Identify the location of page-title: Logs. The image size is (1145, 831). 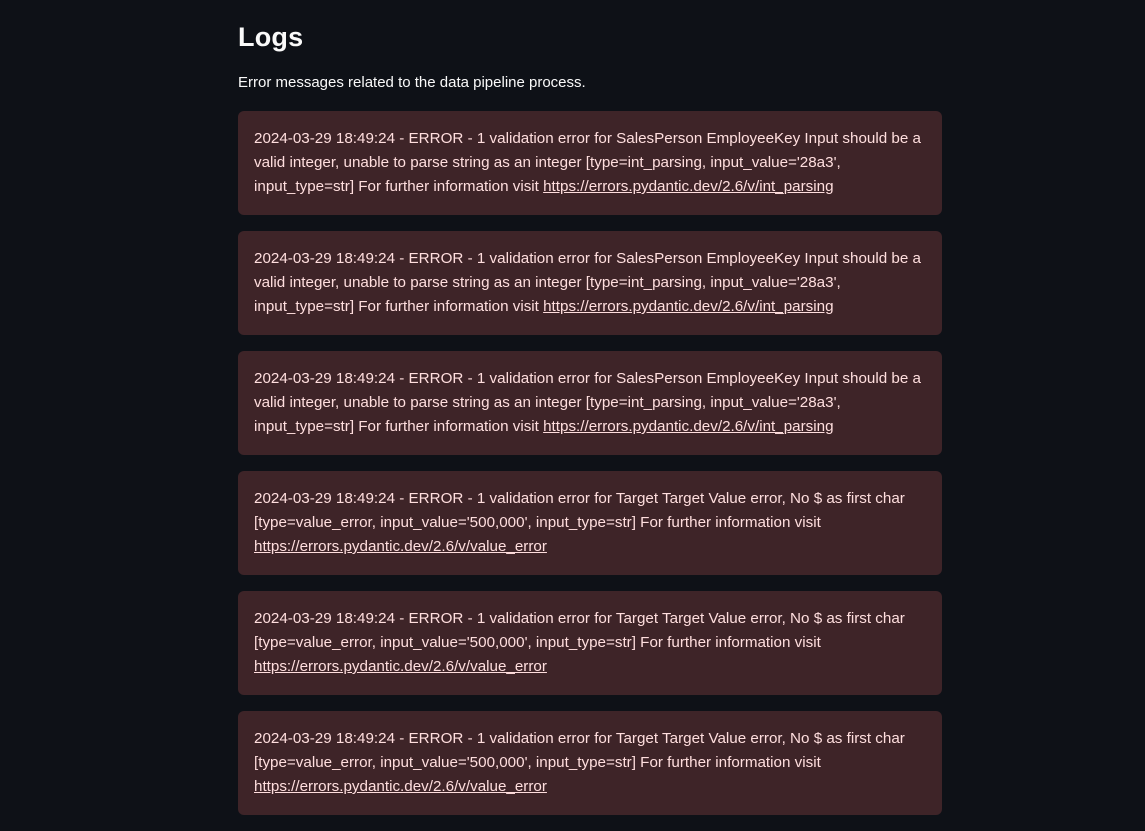
(271, 37).